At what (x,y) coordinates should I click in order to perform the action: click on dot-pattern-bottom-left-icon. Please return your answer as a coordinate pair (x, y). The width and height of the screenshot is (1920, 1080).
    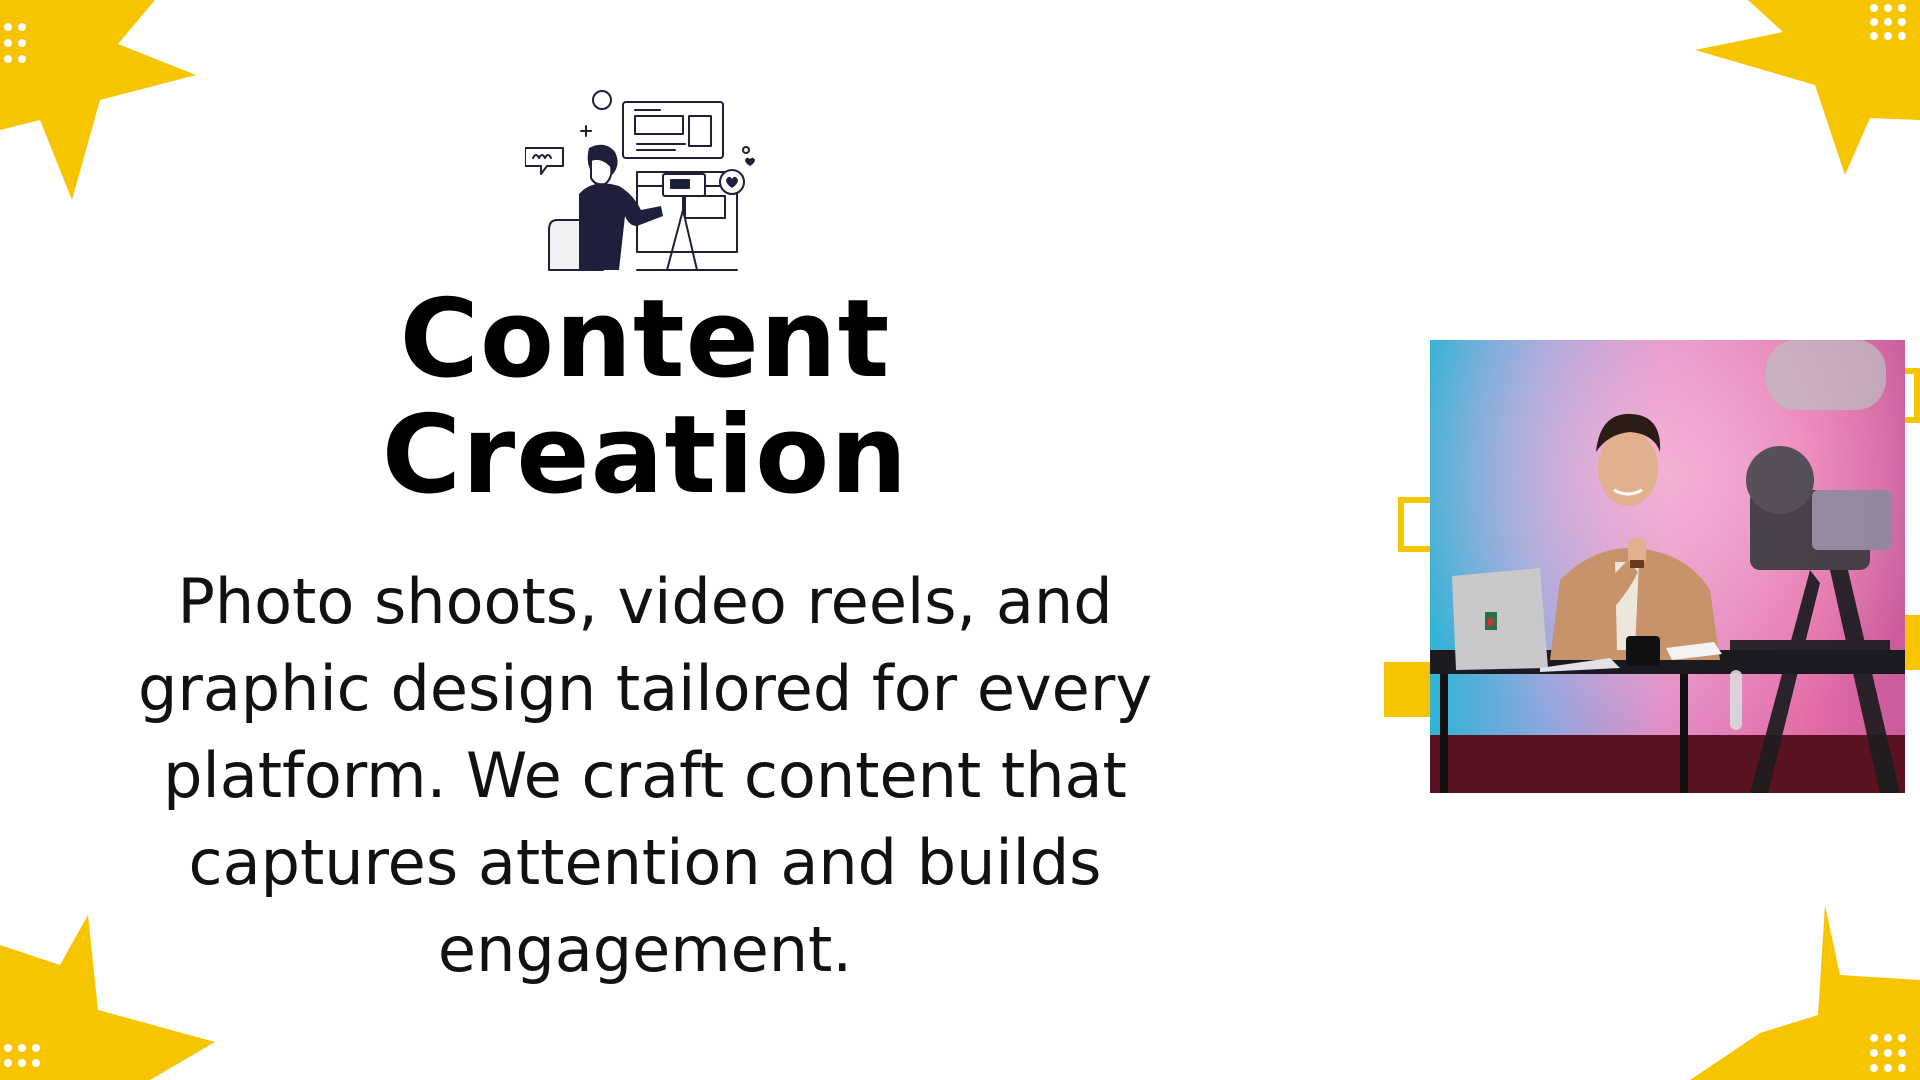
    Looking at the image, I should click on (22, 1055).